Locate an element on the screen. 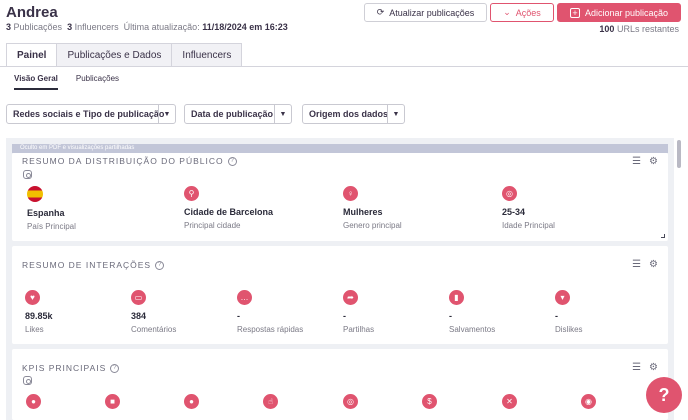  share-icon: ➦ is located at coordinates (350, 297).